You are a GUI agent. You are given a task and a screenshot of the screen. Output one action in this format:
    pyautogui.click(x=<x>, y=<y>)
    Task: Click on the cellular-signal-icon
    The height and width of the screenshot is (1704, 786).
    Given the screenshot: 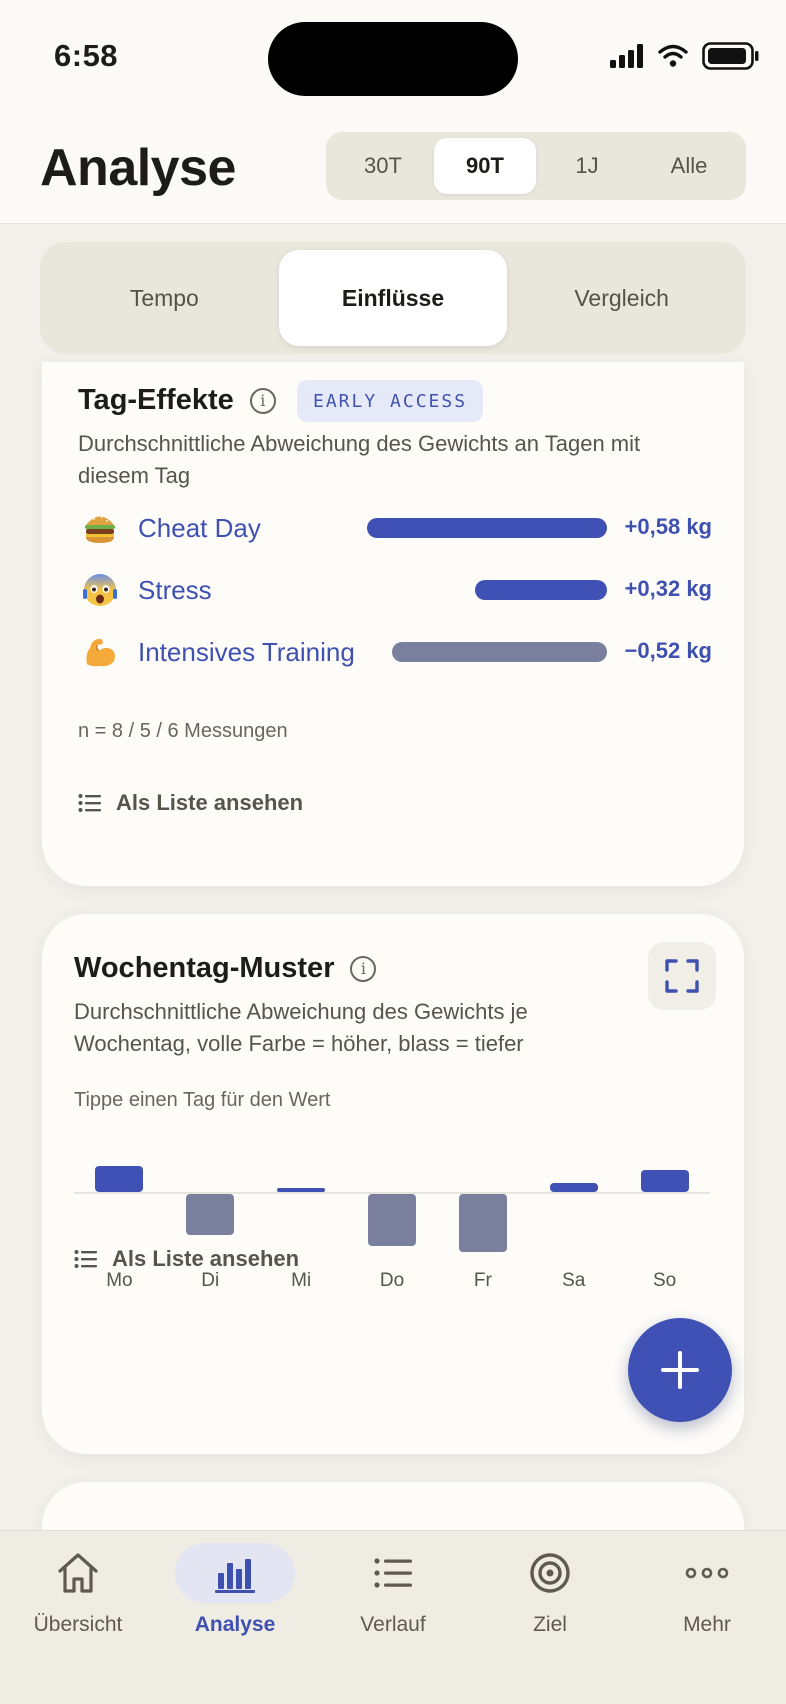 What is the action you would take?
    pyautogui.click(x=626, y=56)
    